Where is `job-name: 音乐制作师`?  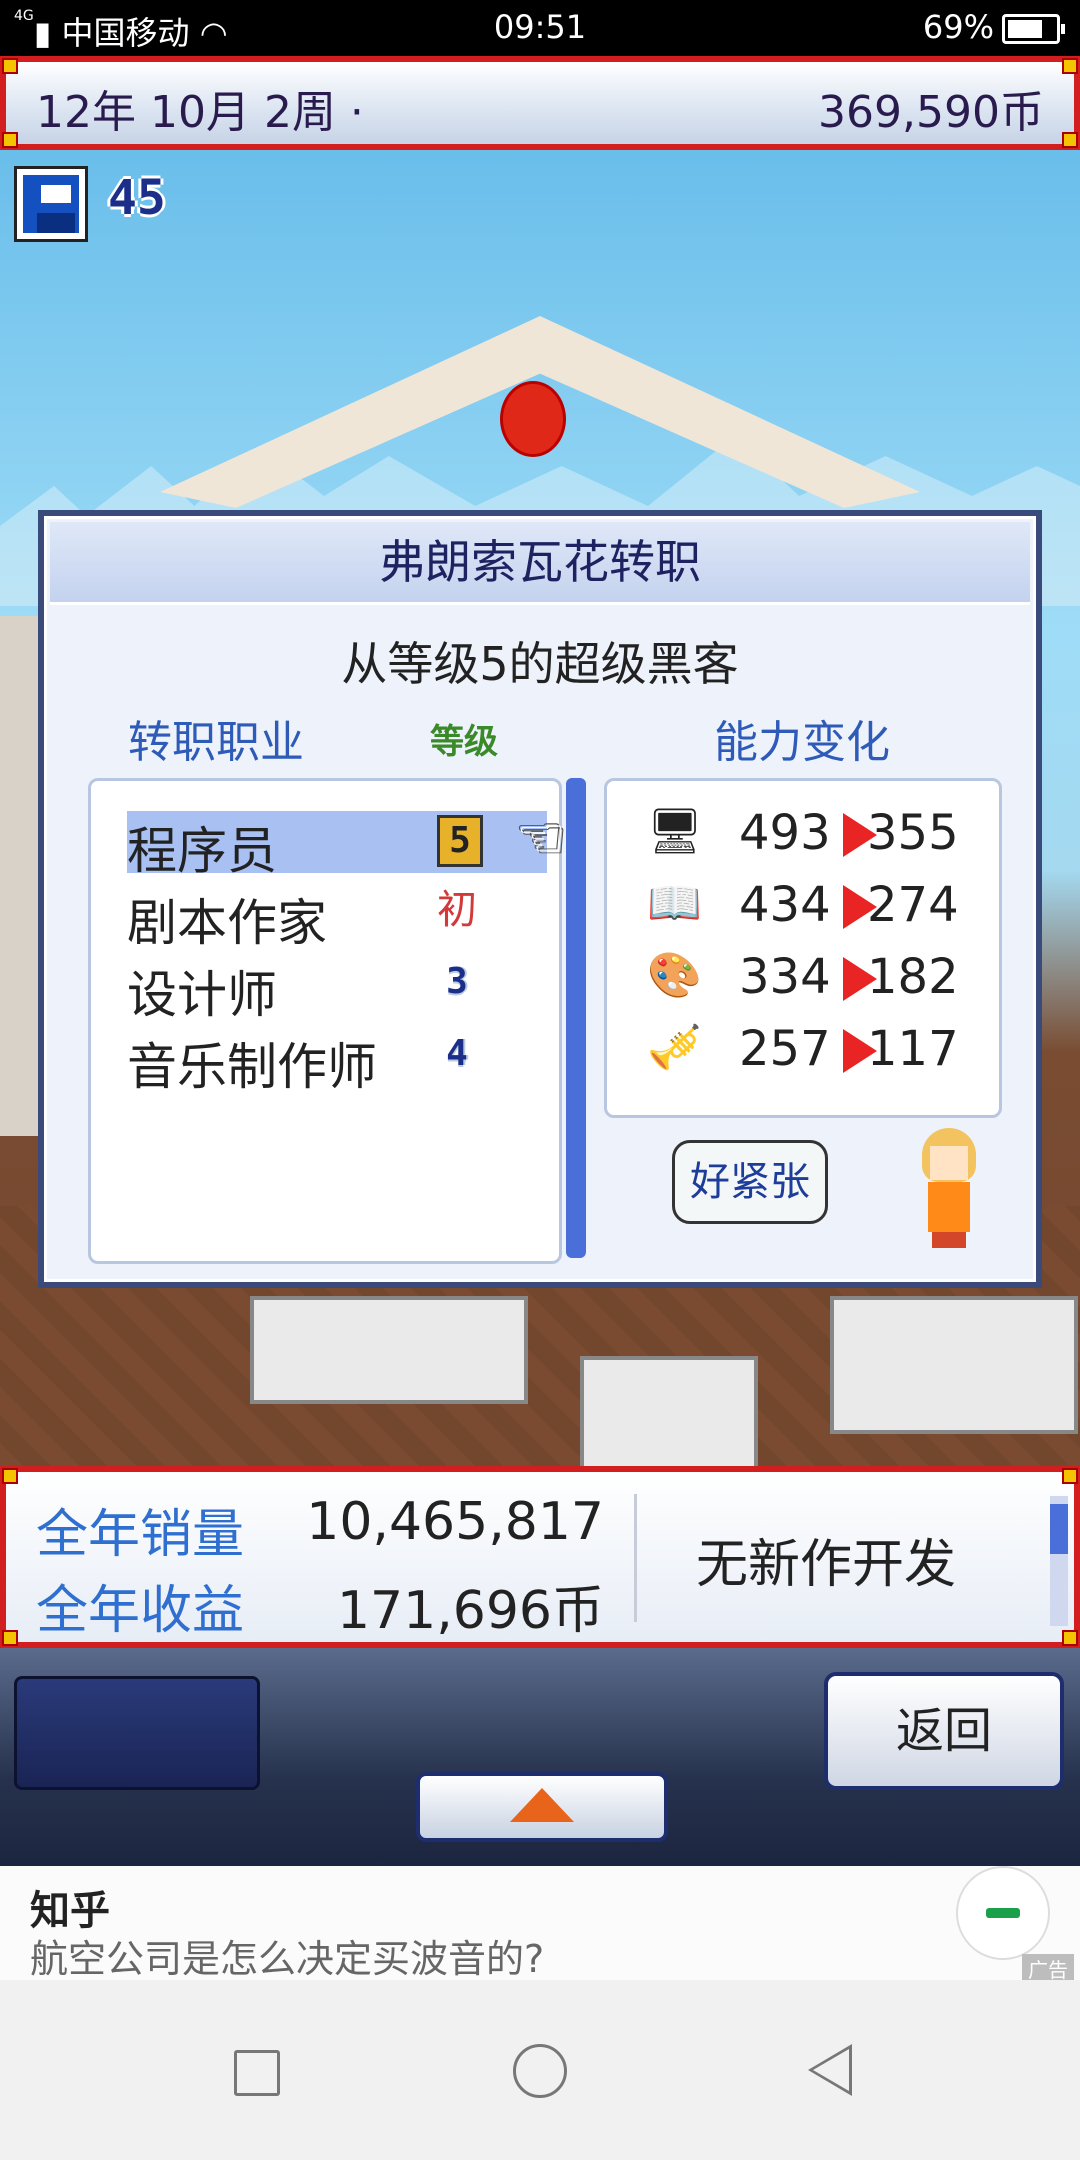
job-name: 音乐制作师 is located at coordinates (252, 1067).